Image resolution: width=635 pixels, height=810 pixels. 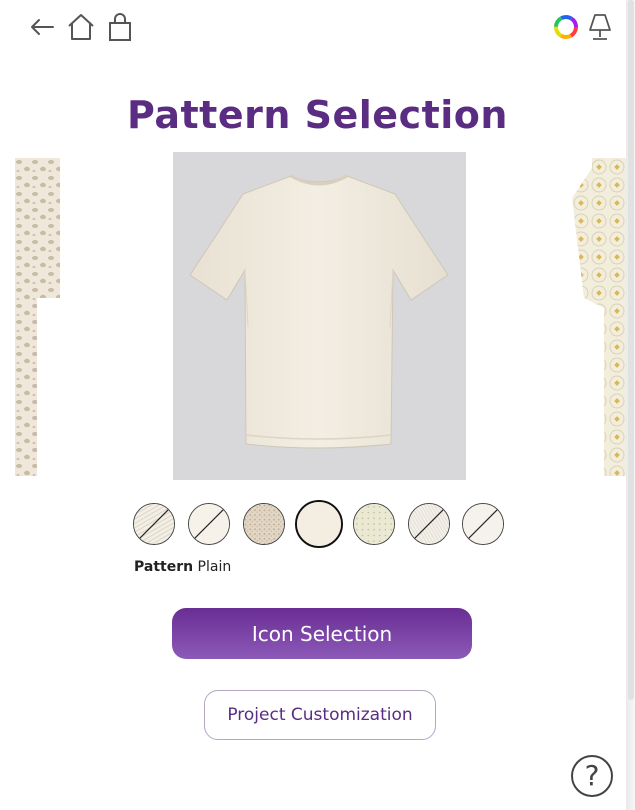 I want to click on color-wheel-icon, so click(x=566, y=27).